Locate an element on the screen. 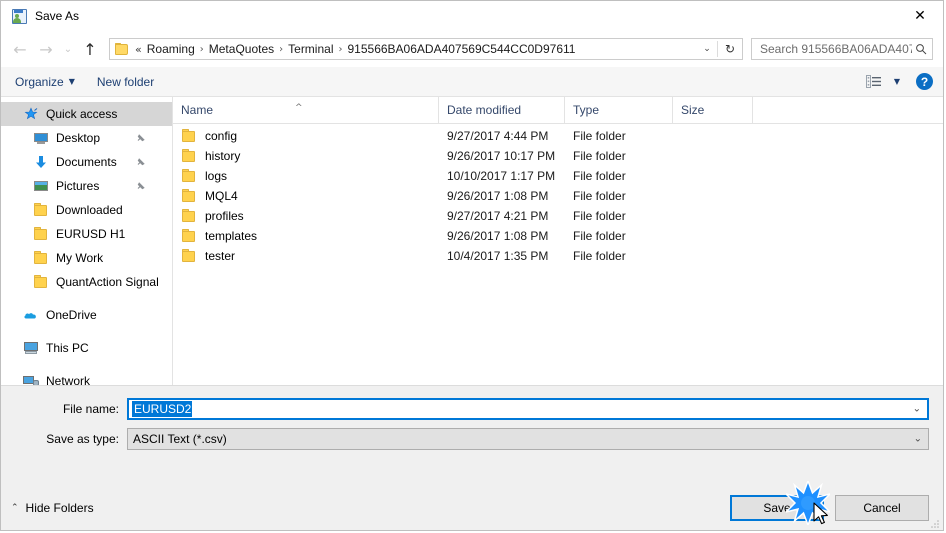 This screenshot has width=946, height=533. recent-locations-button: ⌄ is located at coordinates (68, 49).